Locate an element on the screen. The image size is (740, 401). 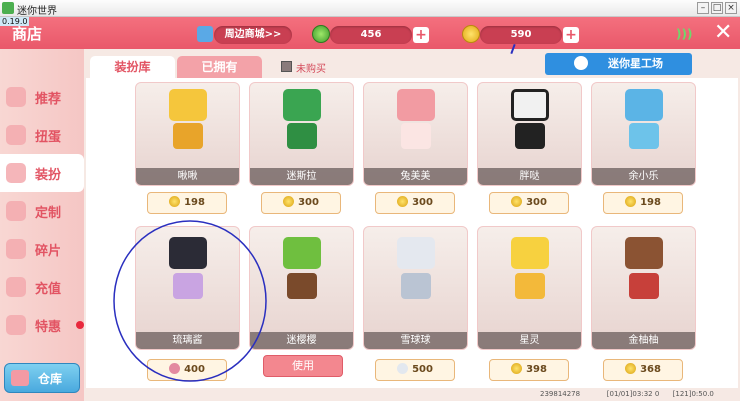
warehouse-icon is located at coordinates (20, 378).